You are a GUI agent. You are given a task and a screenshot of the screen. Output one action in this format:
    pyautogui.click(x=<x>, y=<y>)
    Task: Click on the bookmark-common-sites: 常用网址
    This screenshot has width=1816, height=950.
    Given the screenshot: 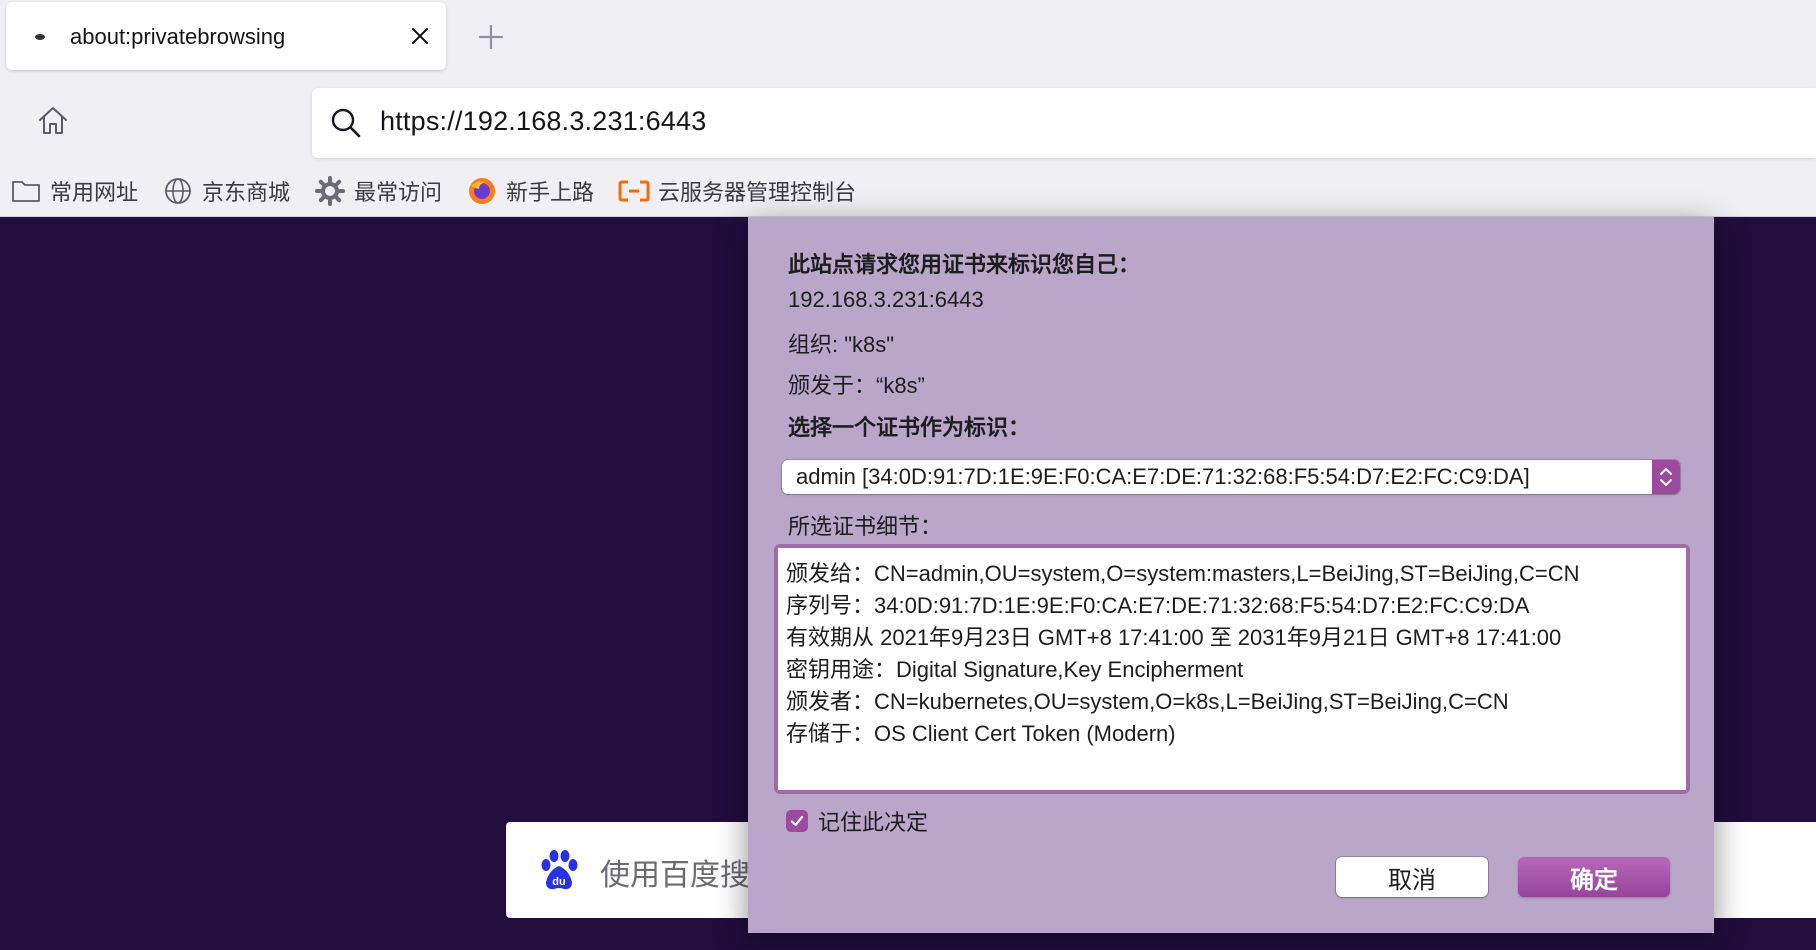 What is the action you would take?
    pyautogui.click(x=74, y=191)
    